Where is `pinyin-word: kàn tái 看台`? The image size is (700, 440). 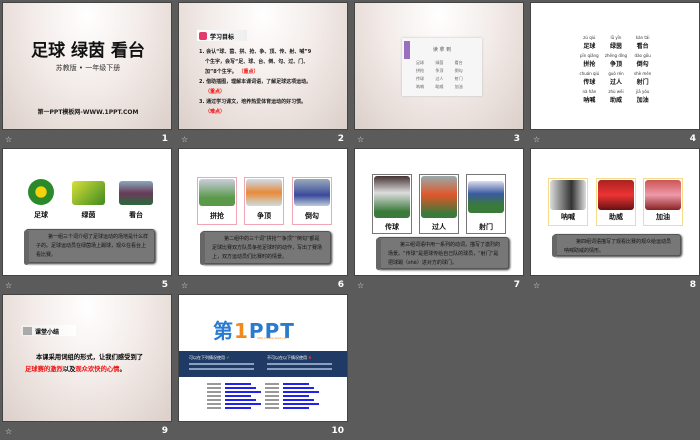 pinyin-word: kàn tái 看台 is located at coordinates (642, 42).